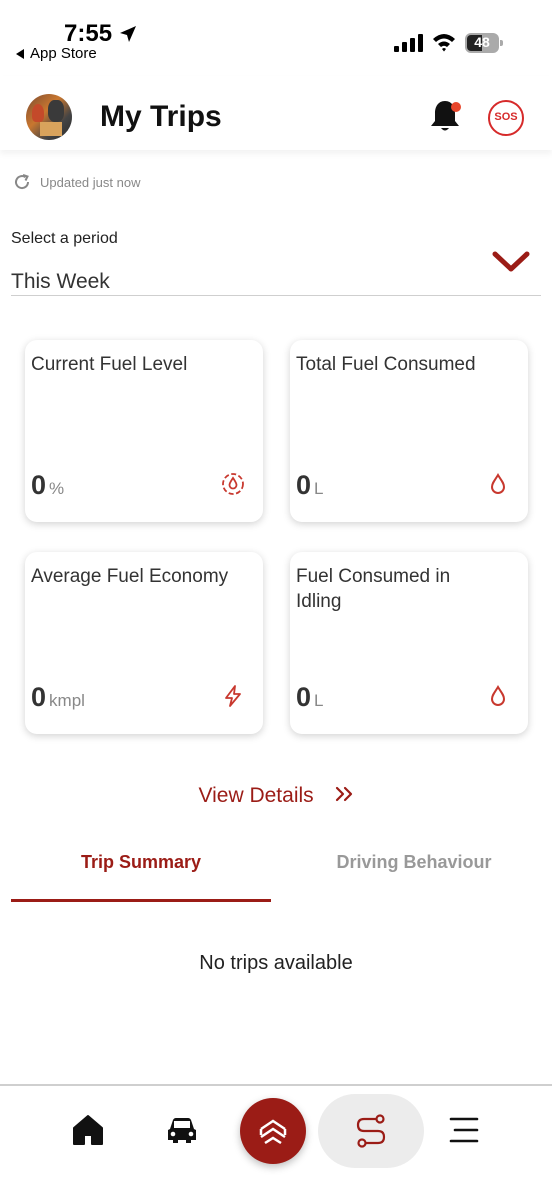 The image size is (552, 1200). What do you see at coordinates (141, 877) in the screenshot?
I see `tab-trip-summary: Trip Summary` at bounding box center [141, 877].